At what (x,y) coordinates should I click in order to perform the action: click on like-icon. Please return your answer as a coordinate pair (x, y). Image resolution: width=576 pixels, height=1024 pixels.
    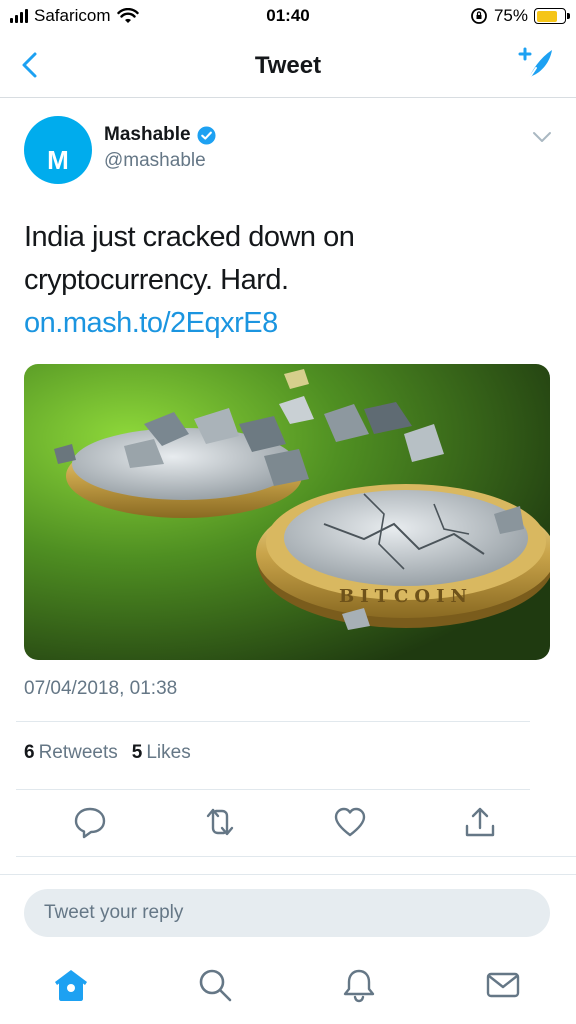
    Looking at the image, I should click on (350, 822).